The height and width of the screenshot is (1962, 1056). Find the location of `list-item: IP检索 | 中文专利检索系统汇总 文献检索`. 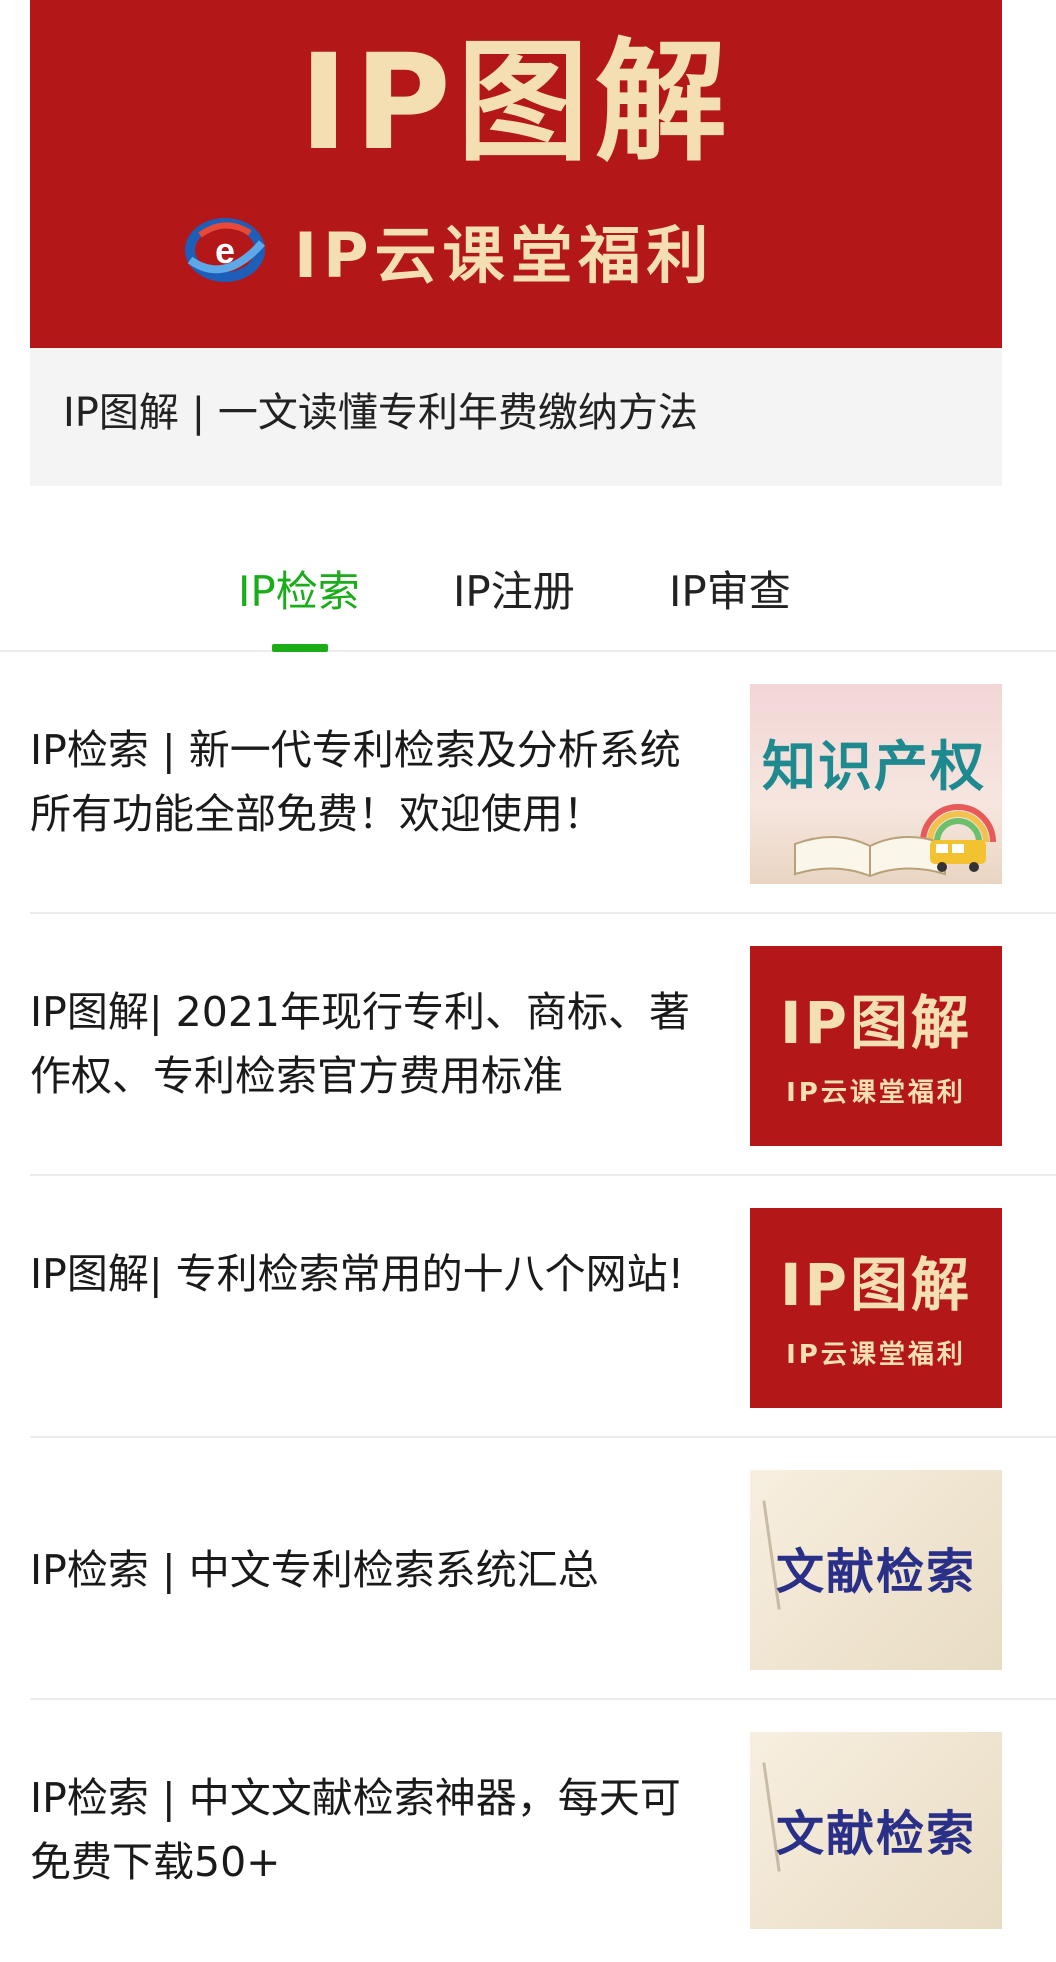

list-item: IP检索 | 中文专利检索系统汇总 文献检索 is located at coordinates (528, 1569).